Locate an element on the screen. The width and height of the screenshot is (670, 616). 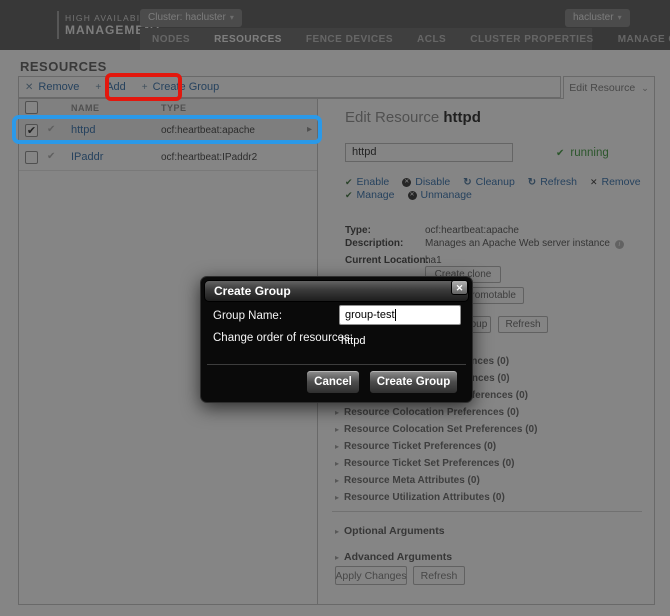
text-caret is located at coordinates (395, 315).